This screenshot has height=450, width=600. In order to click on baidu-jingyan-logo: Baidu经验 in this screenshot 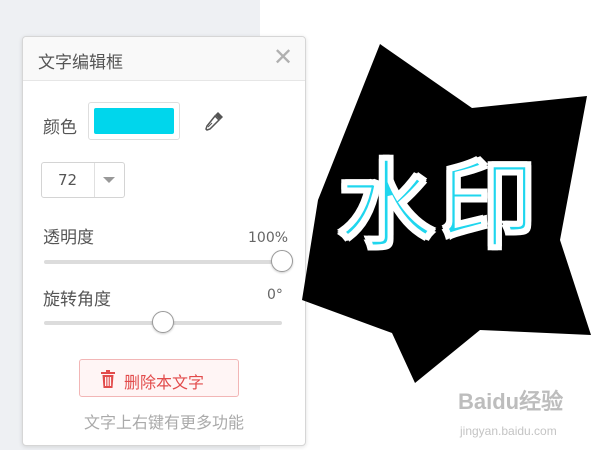, I will do `click(511, 401)`.